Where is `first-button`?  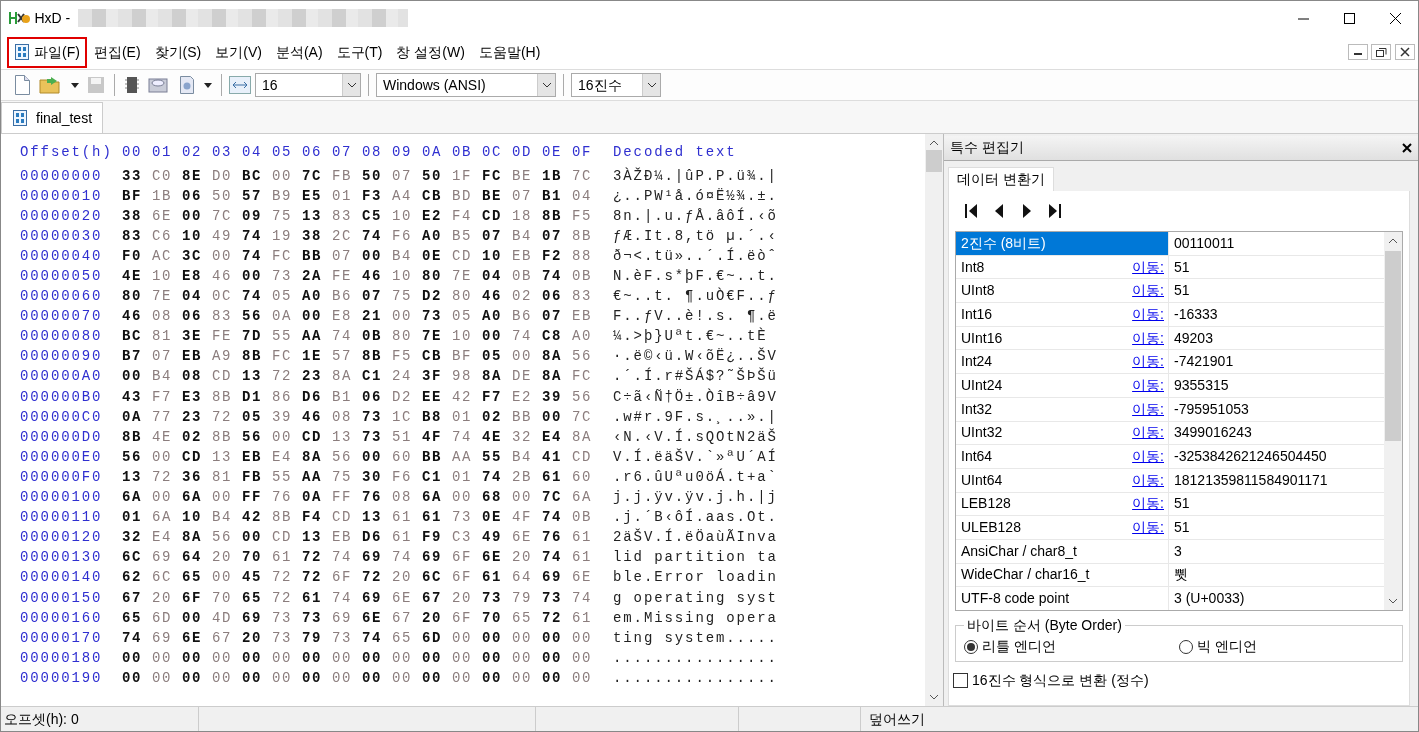 first-button is located at coordinates (971, 211).